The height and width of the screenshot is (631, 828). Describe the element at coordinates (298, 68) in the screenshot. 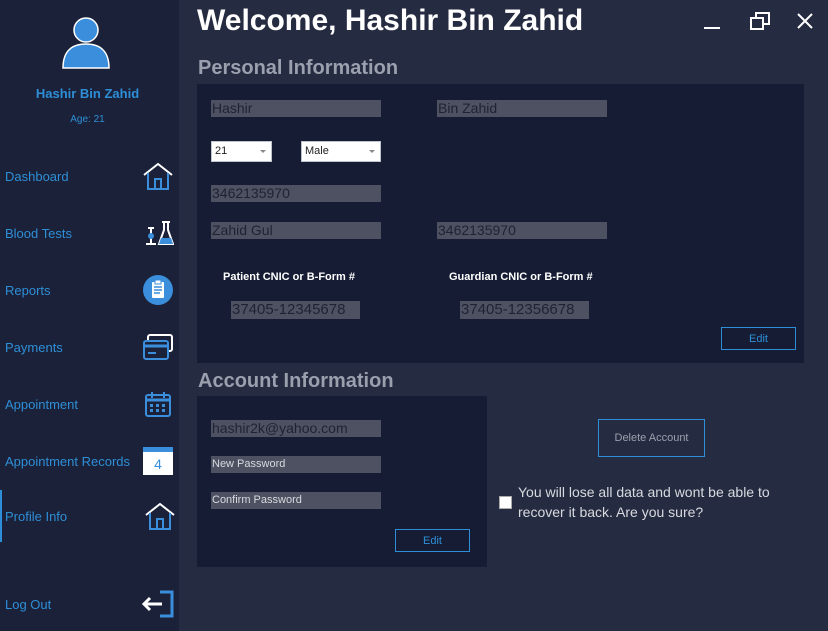

I see `personal-info-title: Personal Information` at that location.